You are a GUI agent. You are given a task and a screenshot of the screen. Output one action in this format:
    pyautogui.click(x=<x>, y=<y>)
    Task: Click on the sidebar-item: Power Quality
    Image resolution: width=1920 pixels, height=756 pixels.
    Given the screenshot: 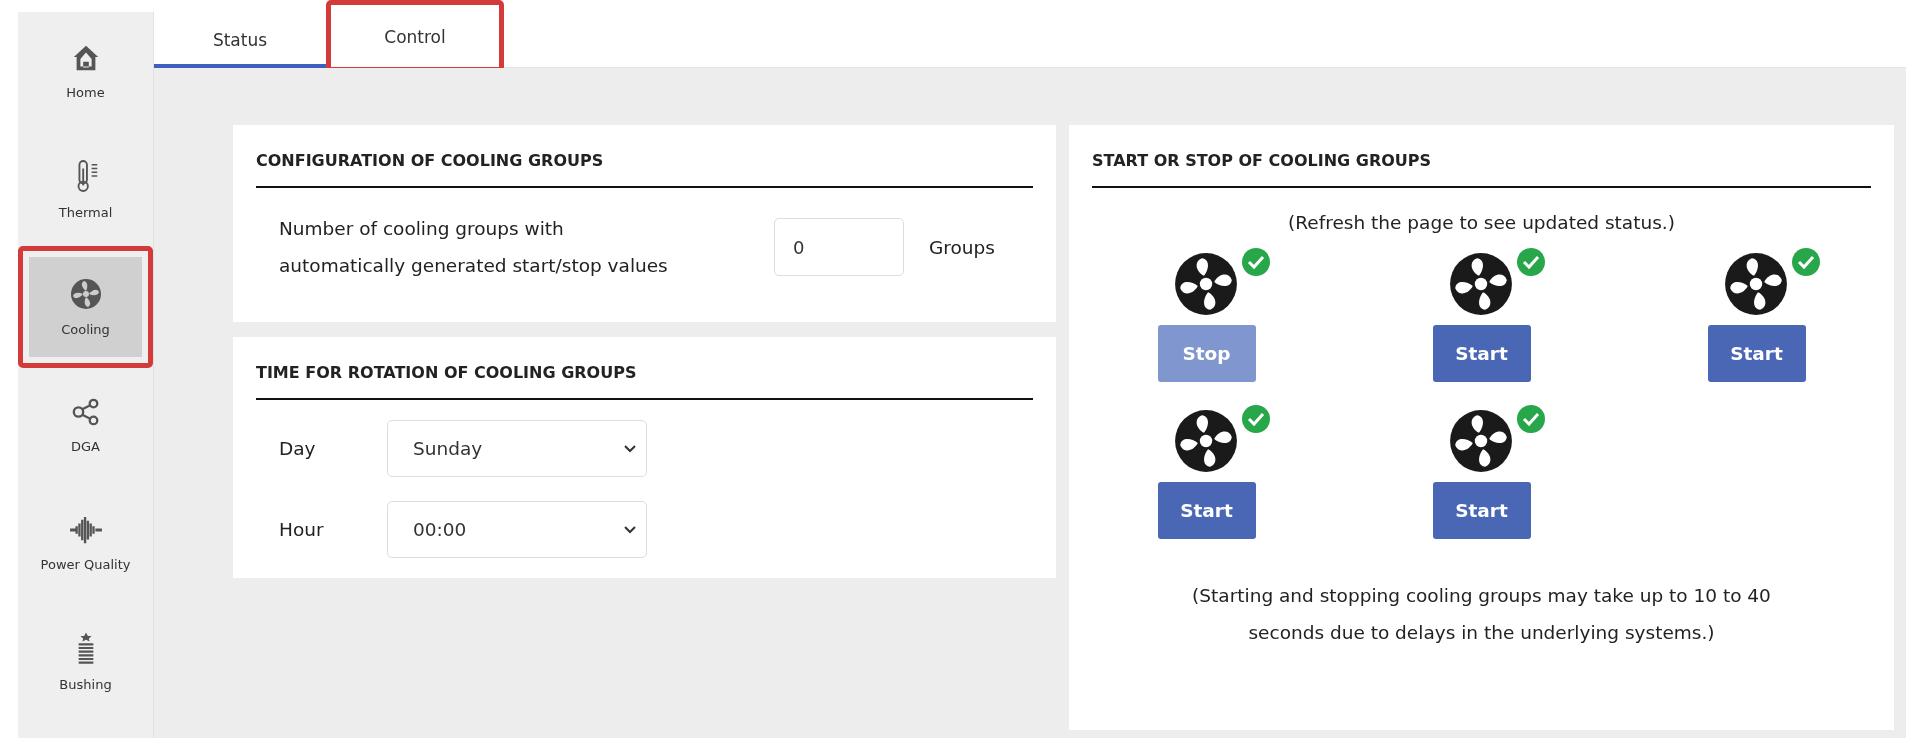 What is the action you would take?
    pyautogui.click(x=85, y=543)
    